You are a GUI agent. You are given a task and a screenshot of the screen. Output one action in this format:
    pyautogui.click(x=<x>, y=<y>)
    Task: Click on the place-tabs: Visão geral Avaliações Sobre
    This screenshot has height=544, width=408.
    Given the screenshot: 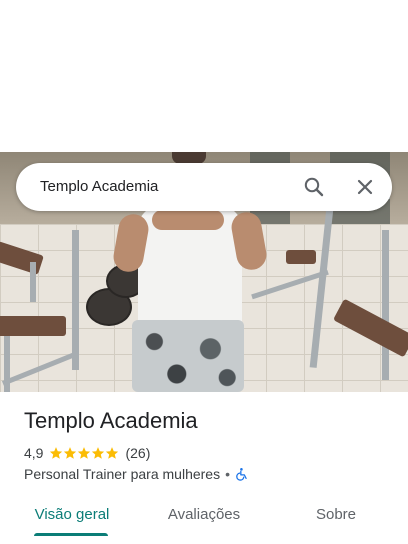 What is the action you would take?
    pyautogui.click(x=204, y=520)
    